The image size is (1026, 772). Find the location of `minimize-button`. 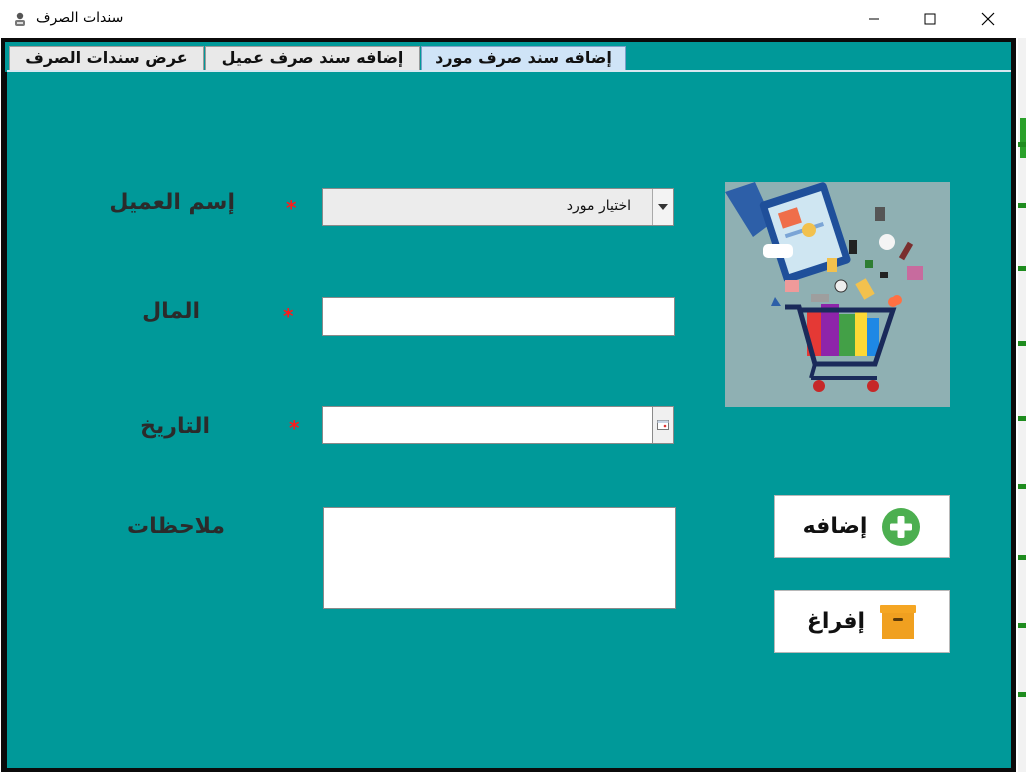

minimize-button is located at coordinates (874, 19).